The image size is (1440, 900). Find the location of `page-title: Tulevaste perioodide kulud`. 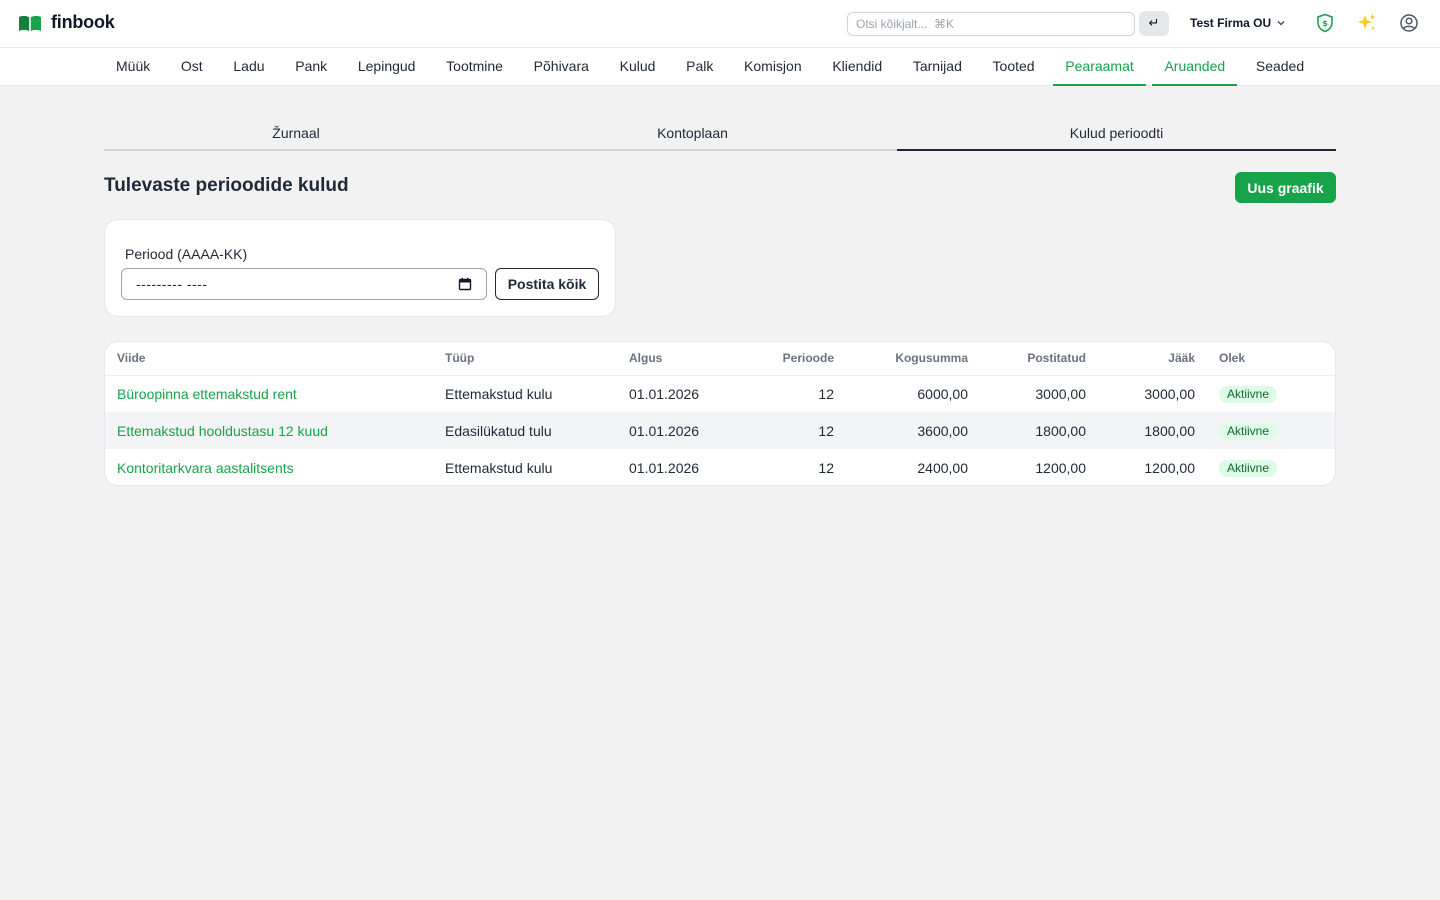

page-title: Tulevaste perioodide kulud is located at coordinates (226, 185).